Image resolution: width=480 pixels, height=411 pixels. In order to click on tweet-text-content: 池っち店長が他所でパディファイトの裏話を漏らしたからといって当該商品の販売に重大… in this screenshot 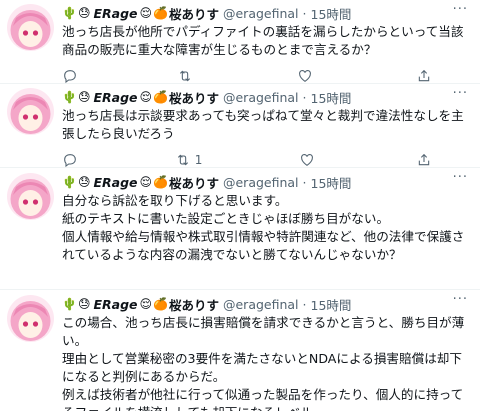, I will do `click(263, 40)`.